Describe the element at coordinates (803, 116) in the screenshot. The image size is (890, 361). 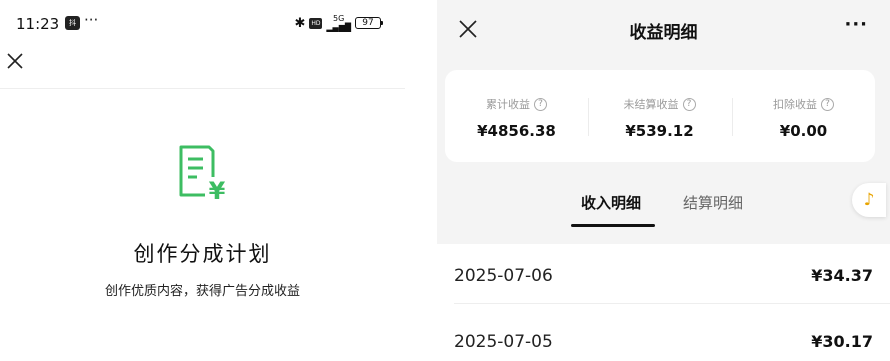
I see `summary-deducted: 扣除收益 ? ¥0.00` at that location.